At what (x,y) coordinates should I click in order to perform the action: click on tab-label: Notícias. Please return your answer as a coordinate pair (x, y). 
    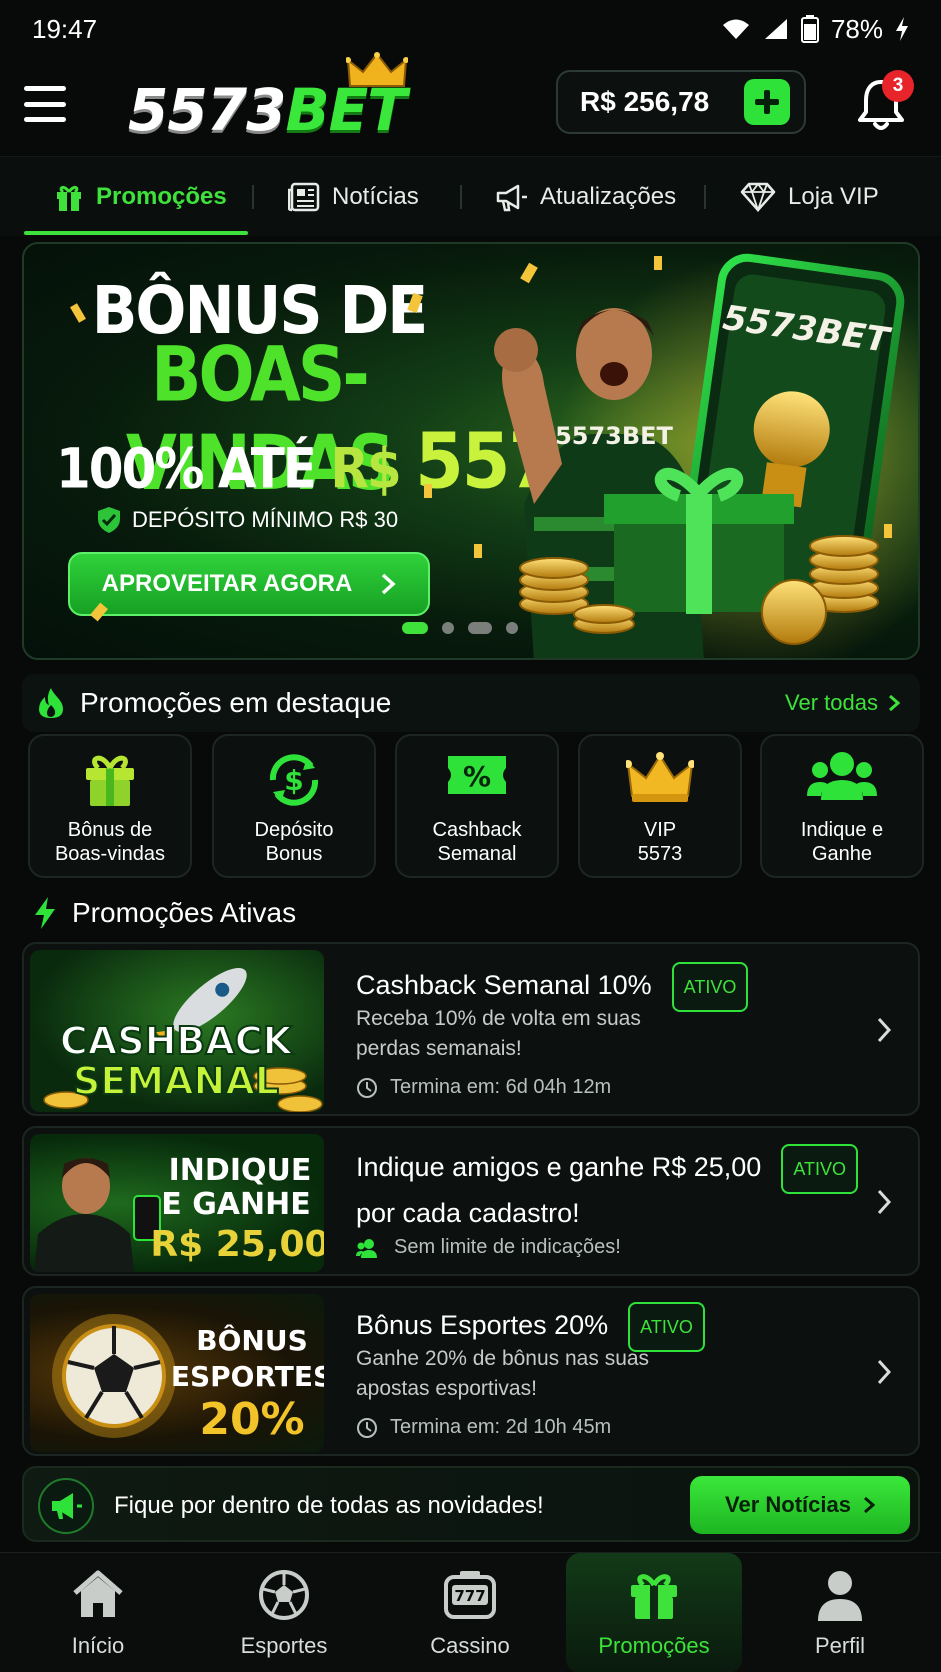
    Looking at the image, I should click on (375, 196).